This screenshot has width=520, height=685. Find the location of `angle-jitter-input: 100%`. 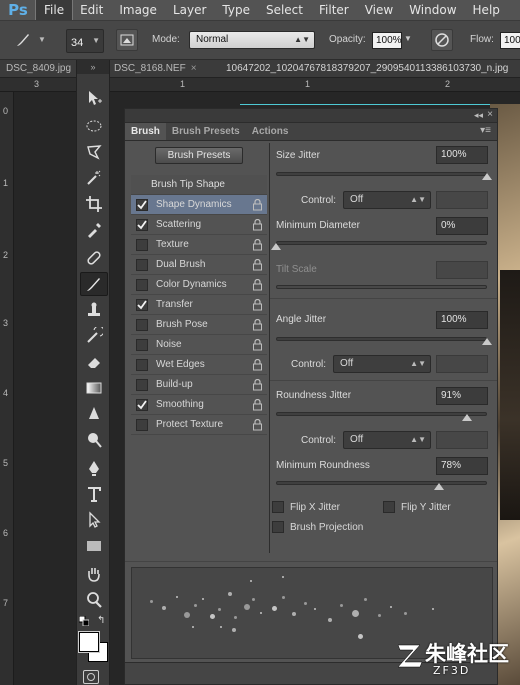

angle-jitter-input: 100% is located at coordinates (462, 320).